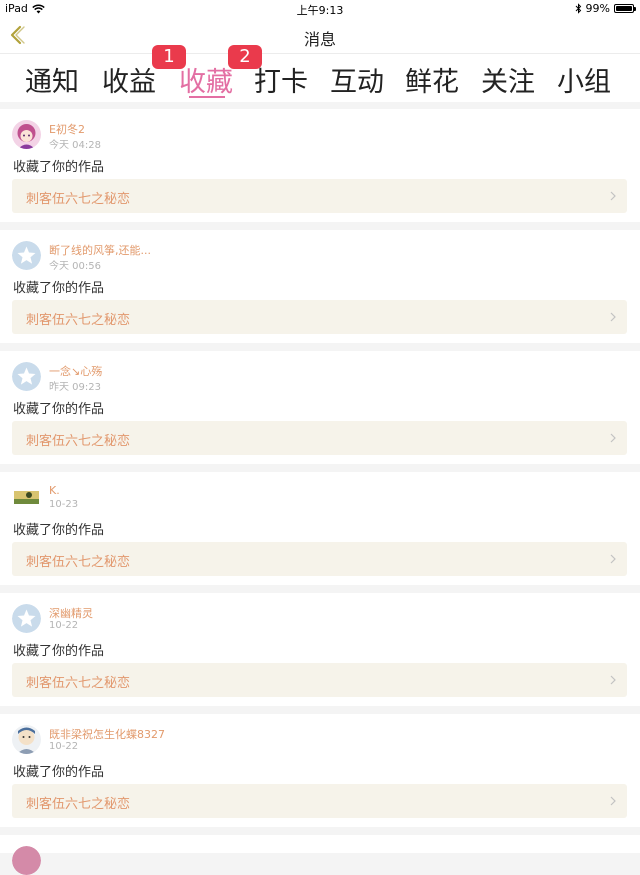 Image resolution: width=640 pixels, height=875 pixels. Describe the element at coordinates (75, 145) in the screenshot. I see `message-time: 今天 04:28` at that location.